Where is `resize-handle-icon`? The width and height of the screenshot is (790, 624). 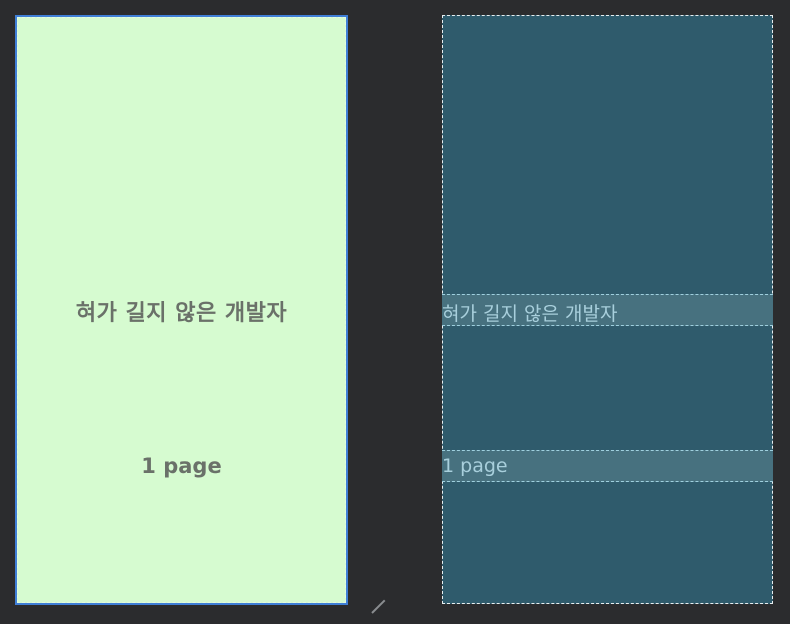
resize-handle-icon is located at coordinates (378, 606).